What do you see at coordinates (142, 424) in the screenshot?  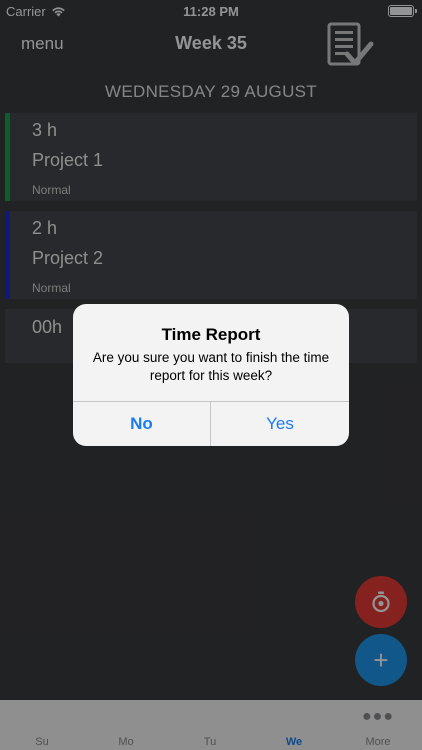 I see `no-button: No` at bounding box center [142, 424].